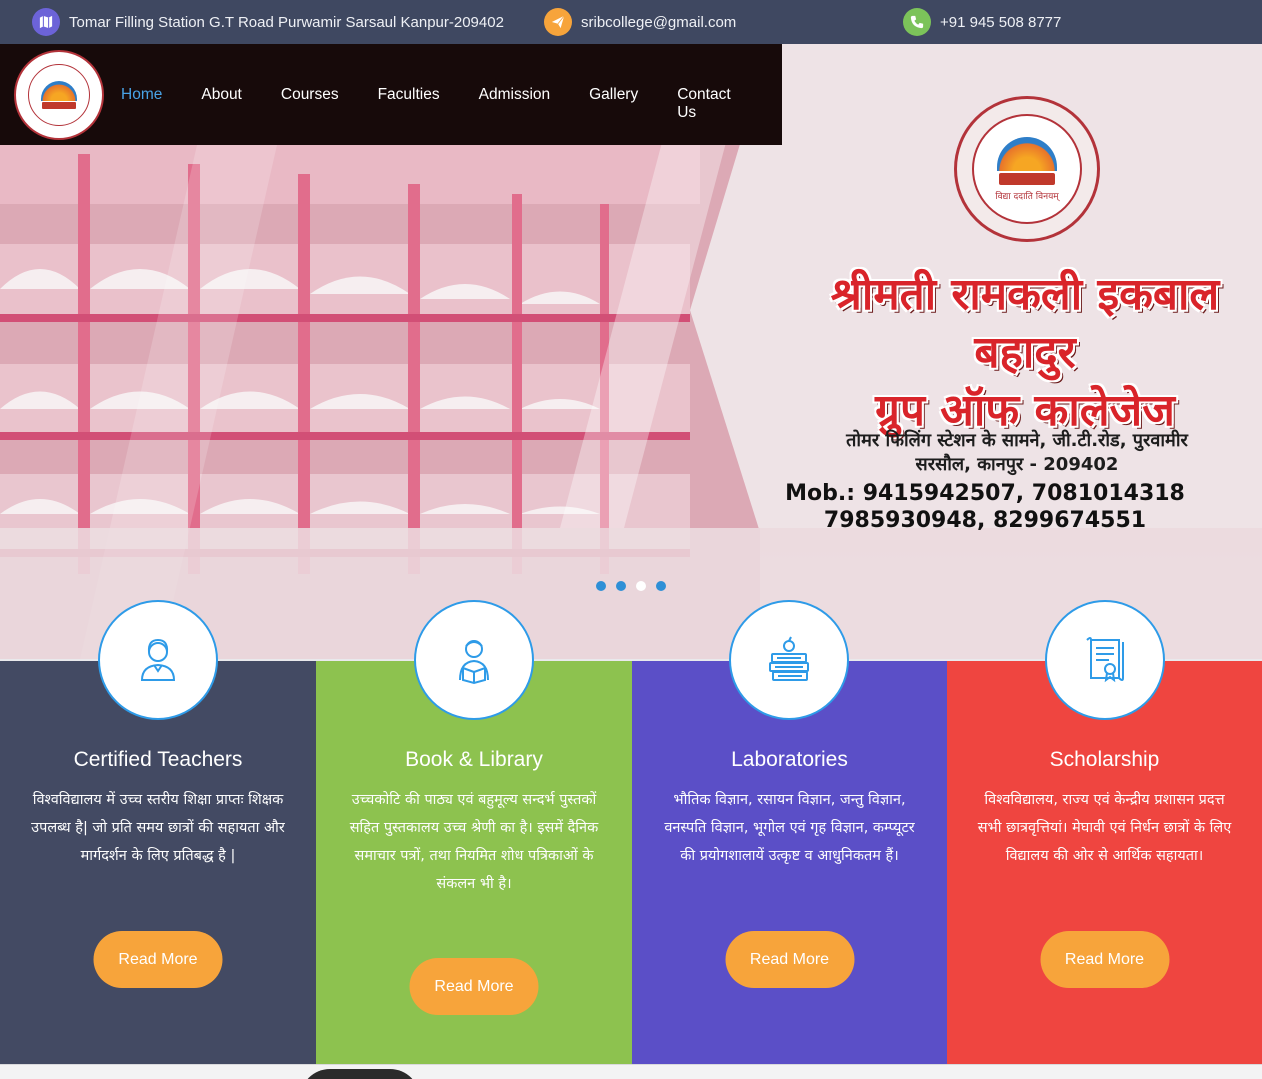 The height and width of the screenshot is (1079, 1262). What do you see at coordinates (59, 105) in the screenshot?
I see `logo-book-icon` at bounding box center [59, 105].